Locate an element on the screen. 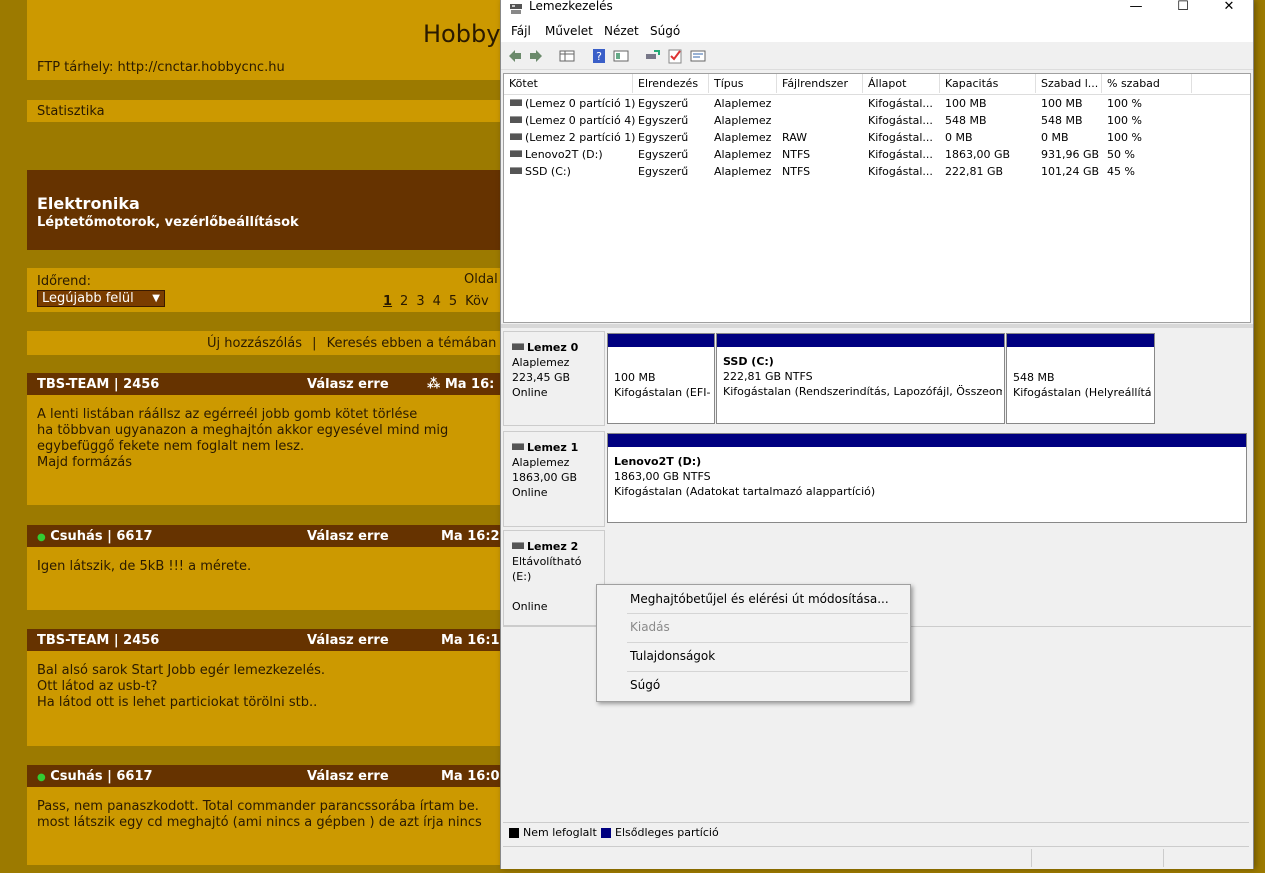  page-link-4: 4 is located at coordinates (437, 301).